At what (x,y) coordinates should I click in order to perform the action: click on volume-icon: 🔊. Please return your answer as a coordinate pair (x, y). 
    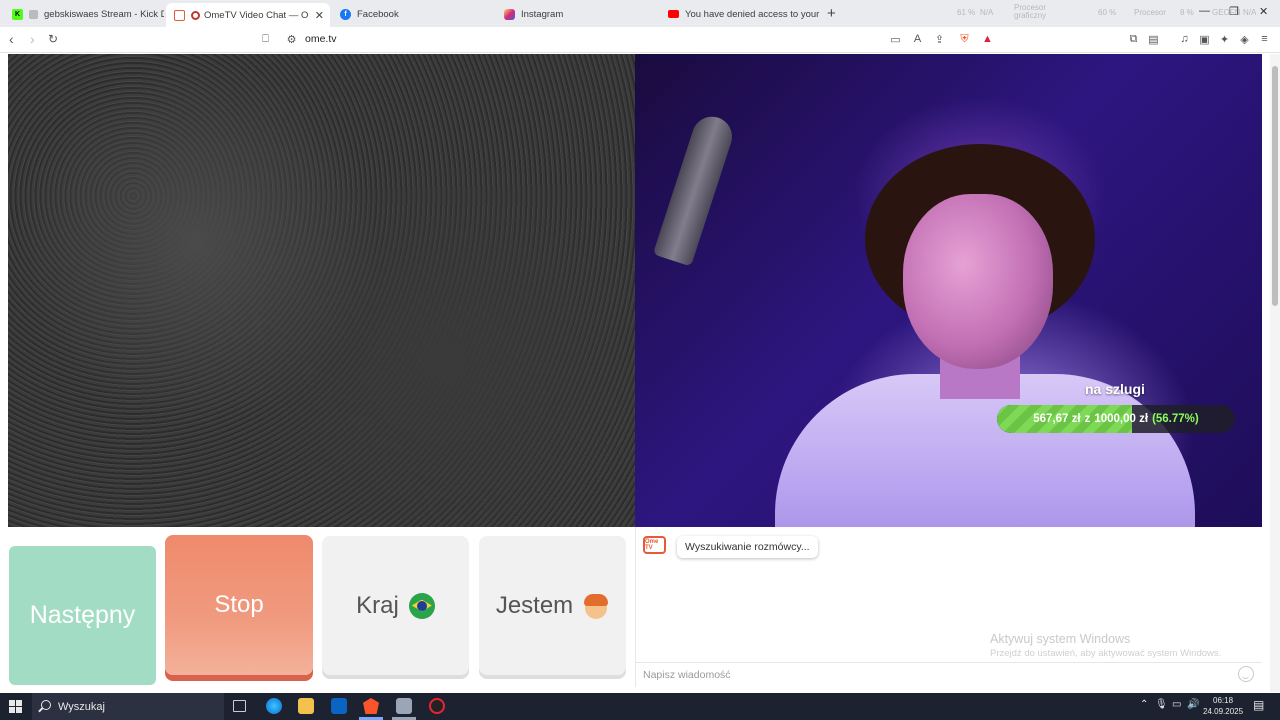
    Looking at the image, I should click on (1193, 704).